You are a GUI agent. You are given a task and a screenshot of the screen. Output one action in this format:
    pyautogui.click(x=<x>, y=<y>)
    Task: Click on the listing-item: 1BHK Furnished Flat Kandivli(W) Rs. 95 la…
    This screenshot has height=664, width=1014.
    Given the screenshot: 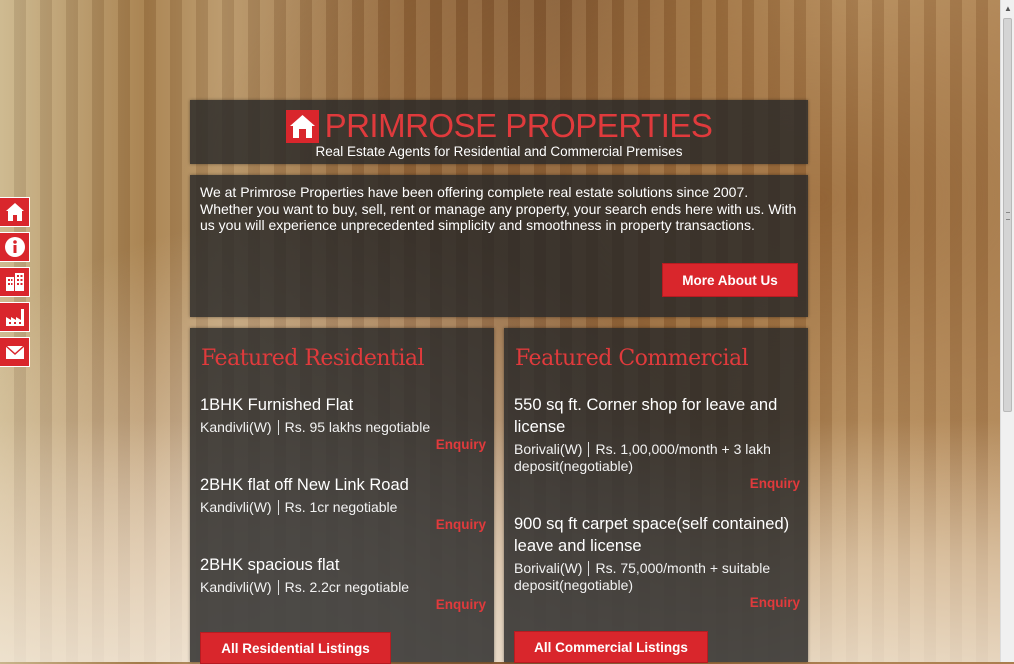 What is the action you would take?
    pyautogui.click(x=343, y=415)
    